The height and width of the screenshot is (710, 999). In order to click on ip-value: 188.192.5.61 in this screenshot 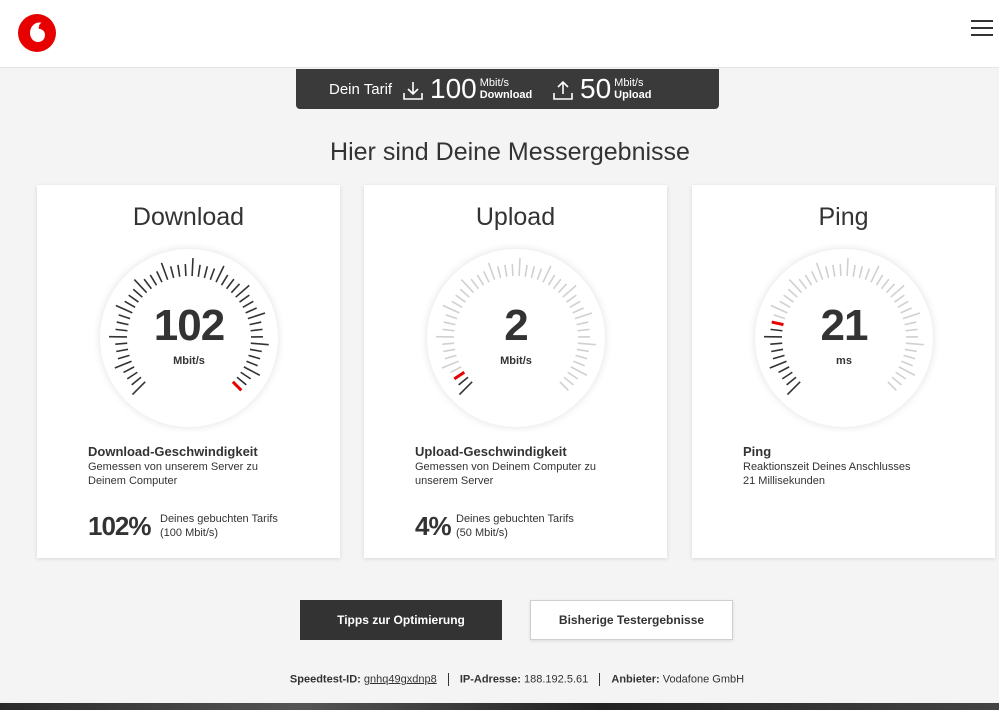, I will do `click(556, 679)`.